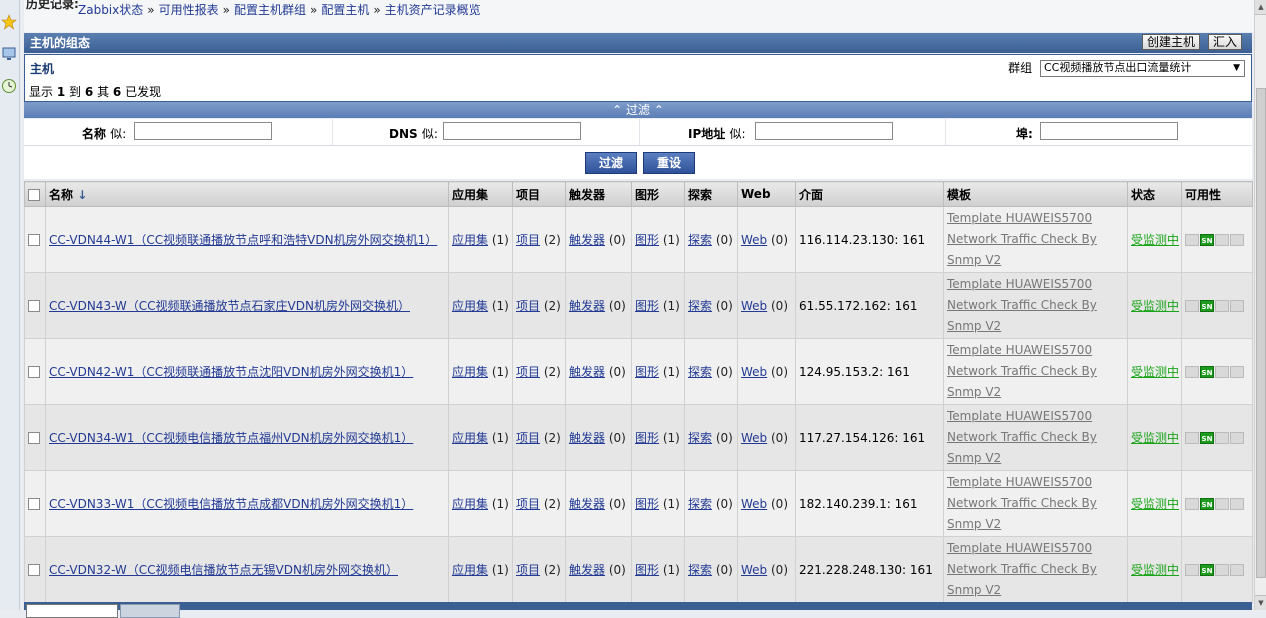  What do you see at coordinates (824, 131) in the screenshot?
I see `ip-filter-input` at bounding box center [824, 131].